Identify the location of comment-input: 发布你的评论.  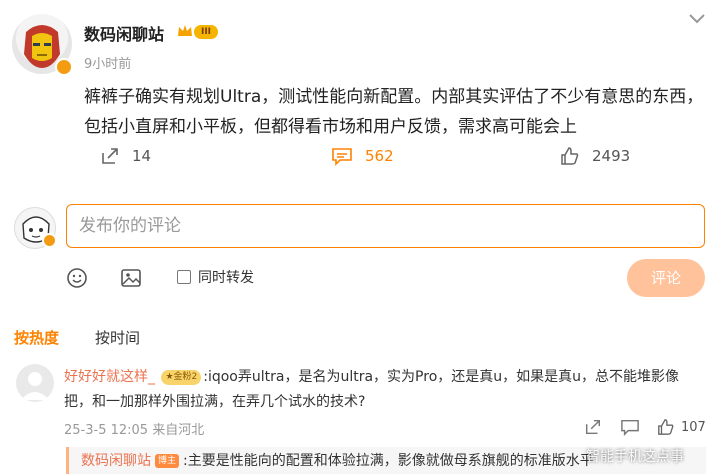
(385, 226).